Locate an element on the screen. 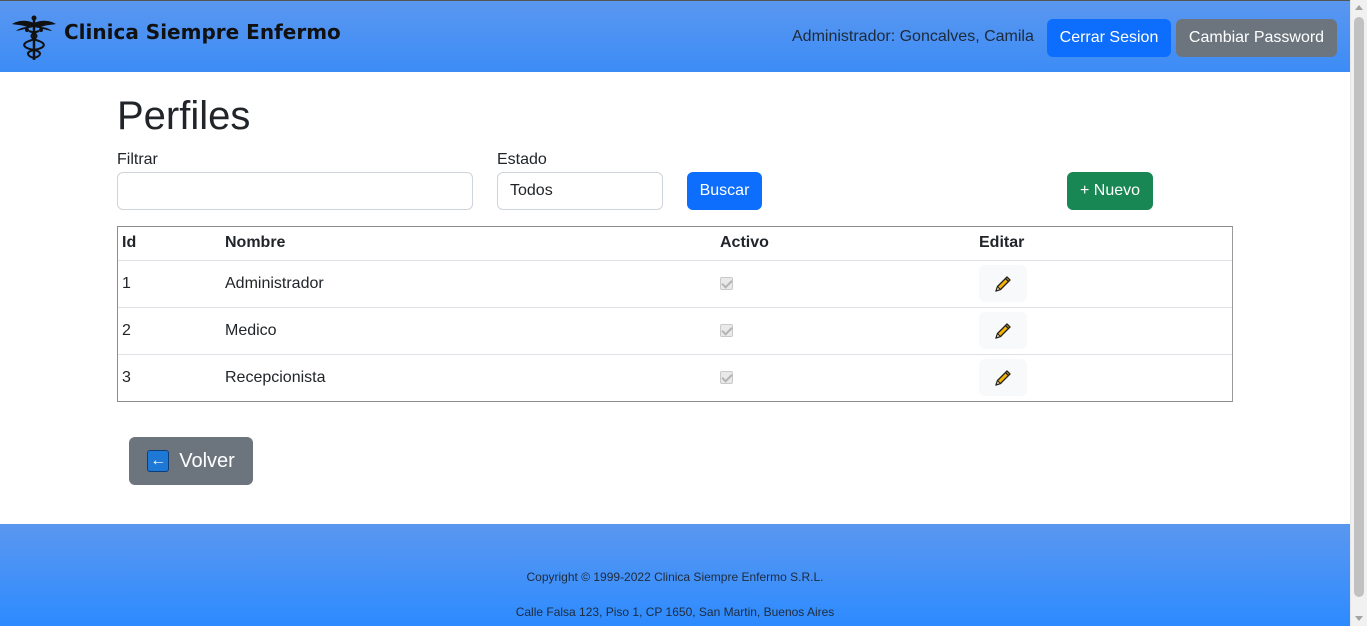 This screenshot has height=626, width=1367. scroll-up-icon is located at coordinates (1359, 7).